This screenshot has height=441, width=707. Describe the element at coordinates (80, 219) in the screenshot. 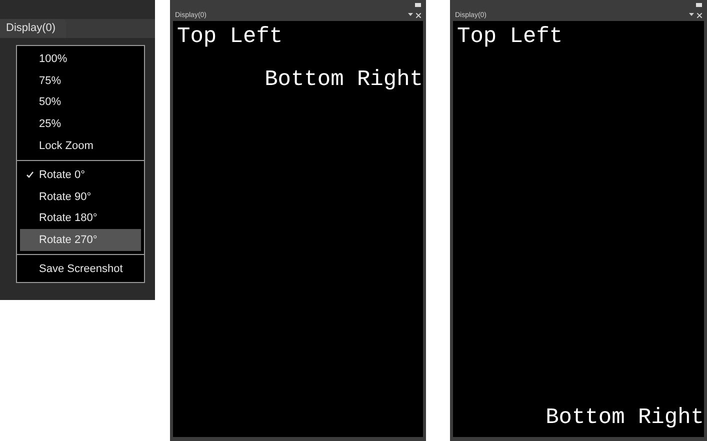

I see `menu-item: Rotate 180°` at that location.